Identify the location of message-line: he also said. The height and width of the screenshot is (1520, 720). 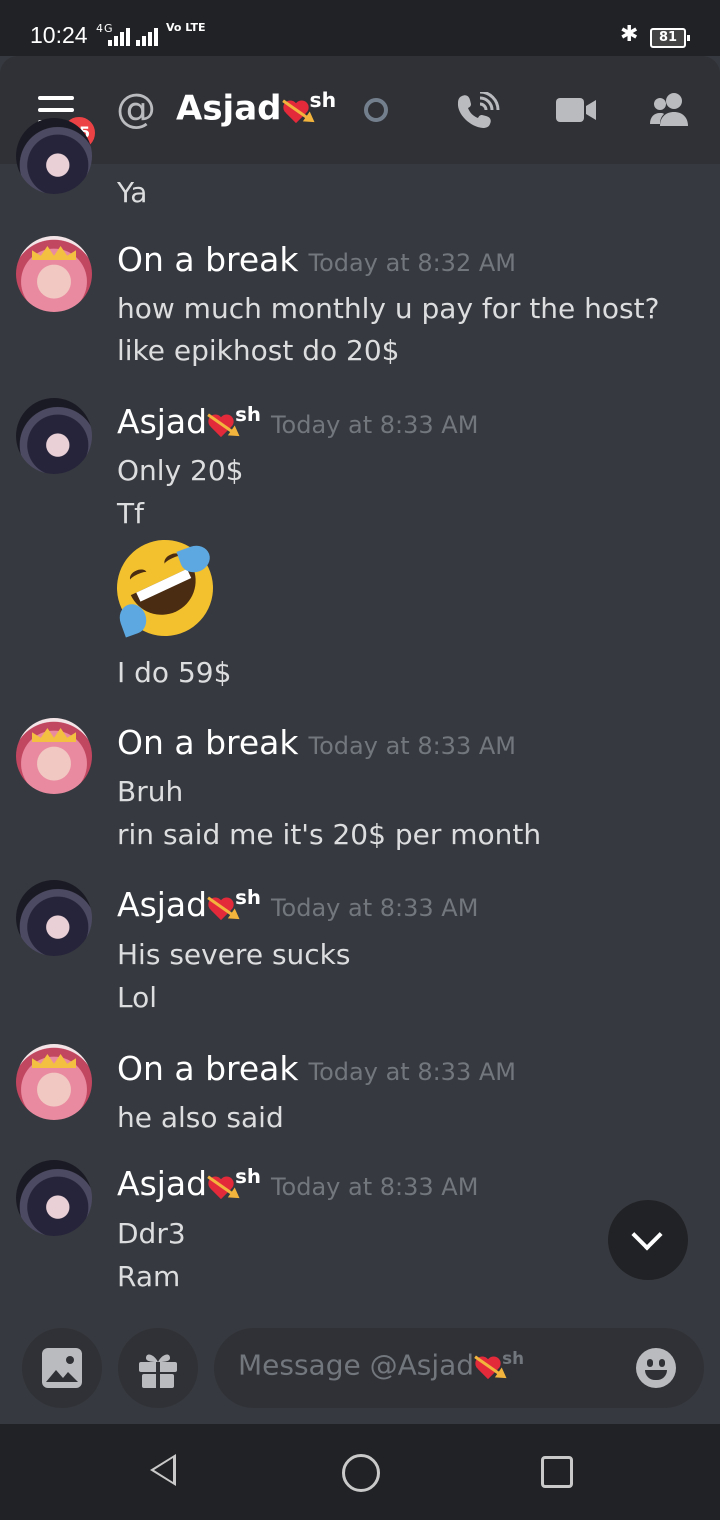
(200, 1117).